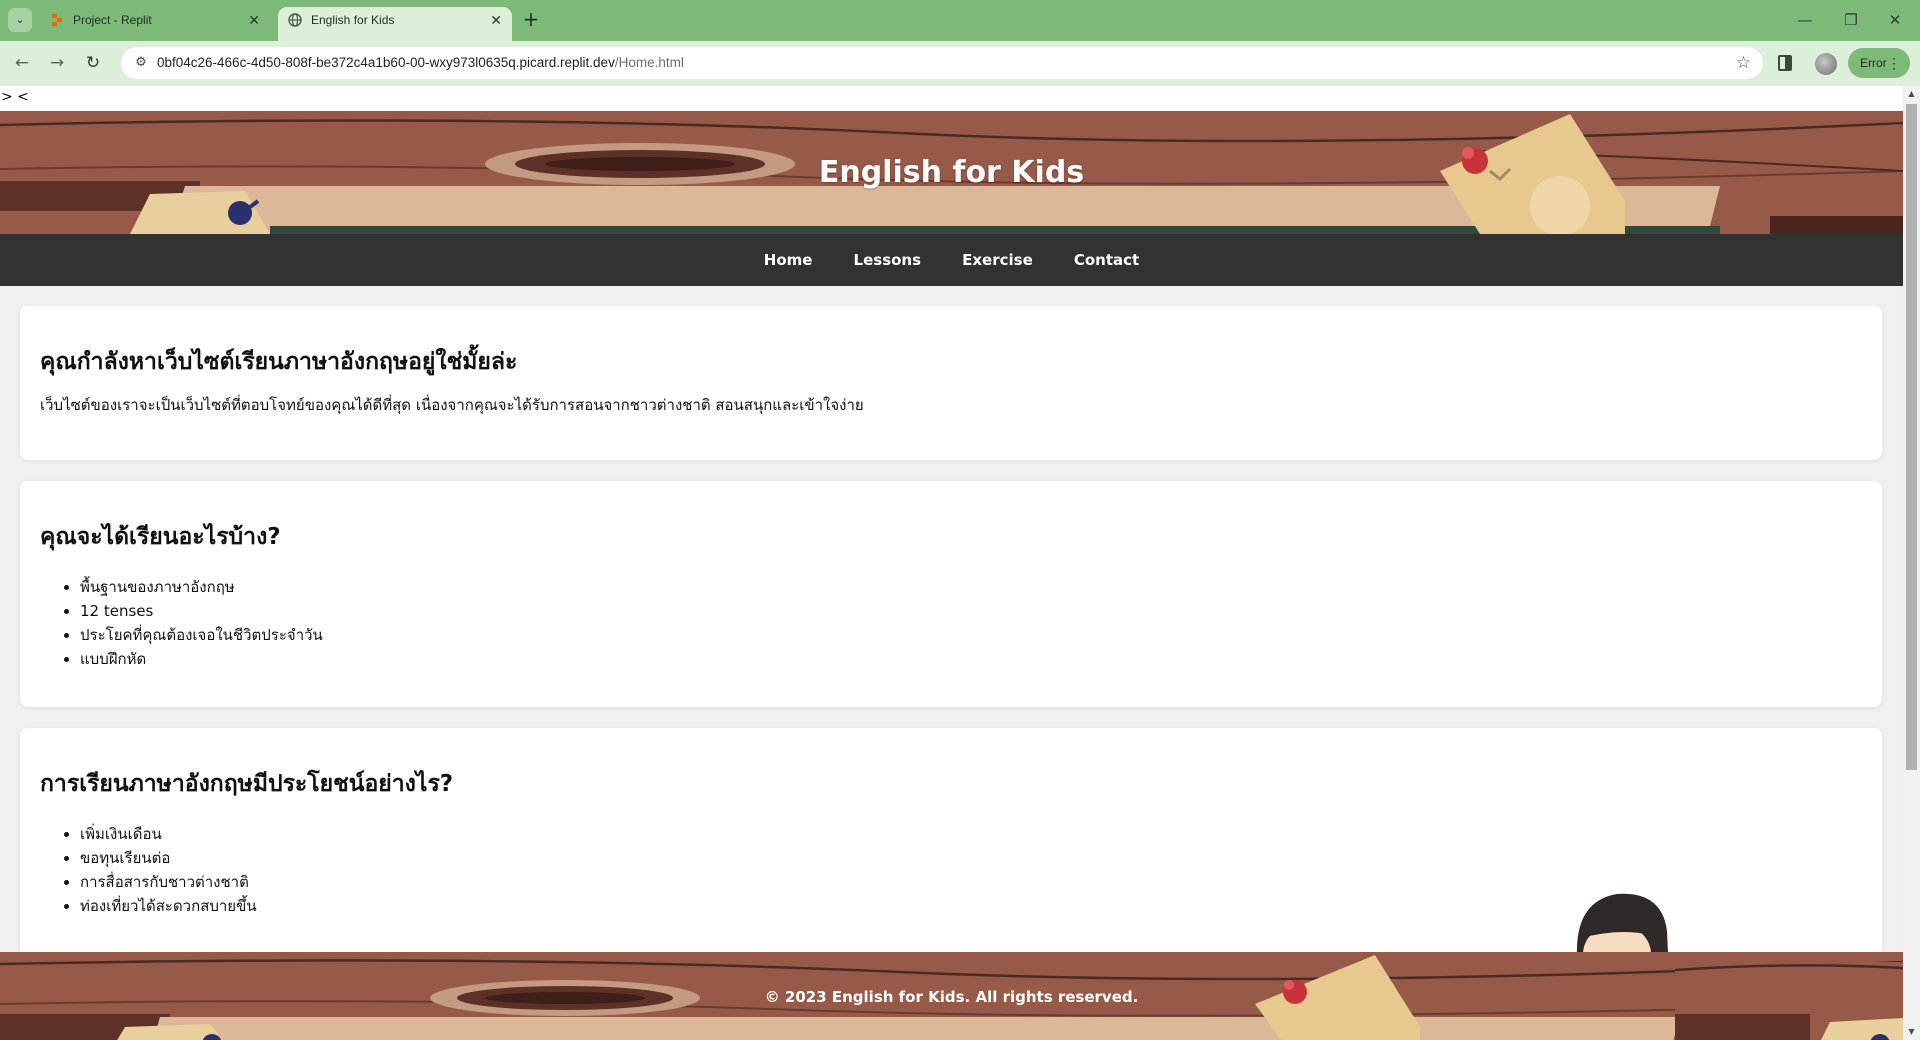  Describe the element at coordinates (531, 20) in the screenshot. I see `new-tab-plus-icon: +` at that location.